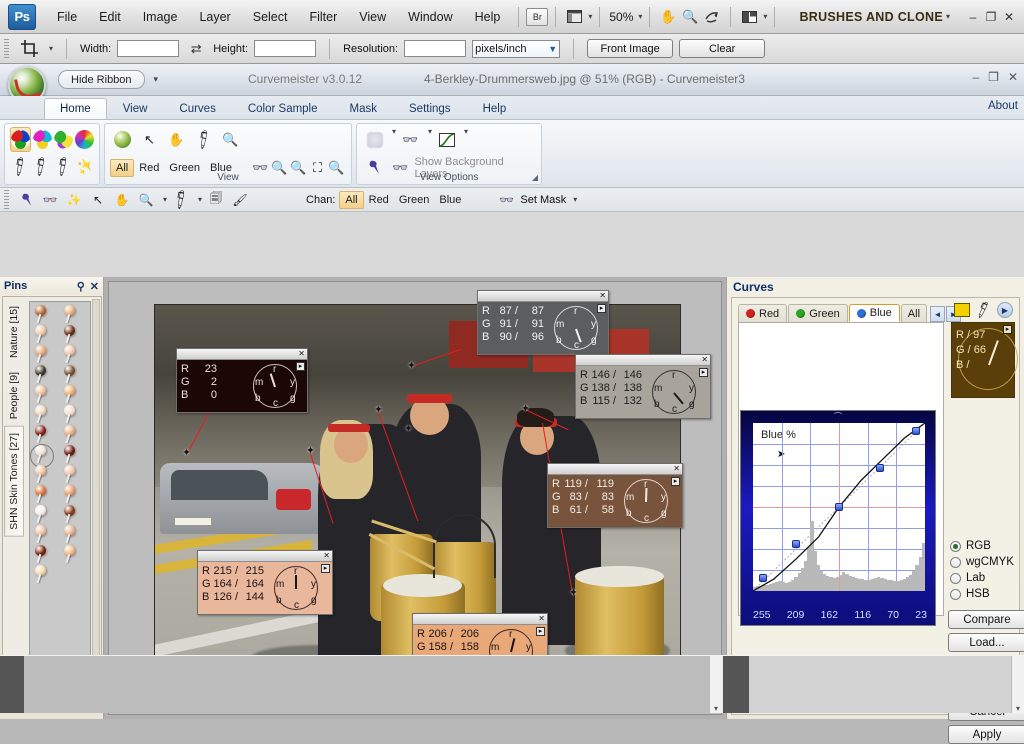 The image size is (1024, 744). I want to click on toolbar2-channel-blue: Blue, so click(450, 200).